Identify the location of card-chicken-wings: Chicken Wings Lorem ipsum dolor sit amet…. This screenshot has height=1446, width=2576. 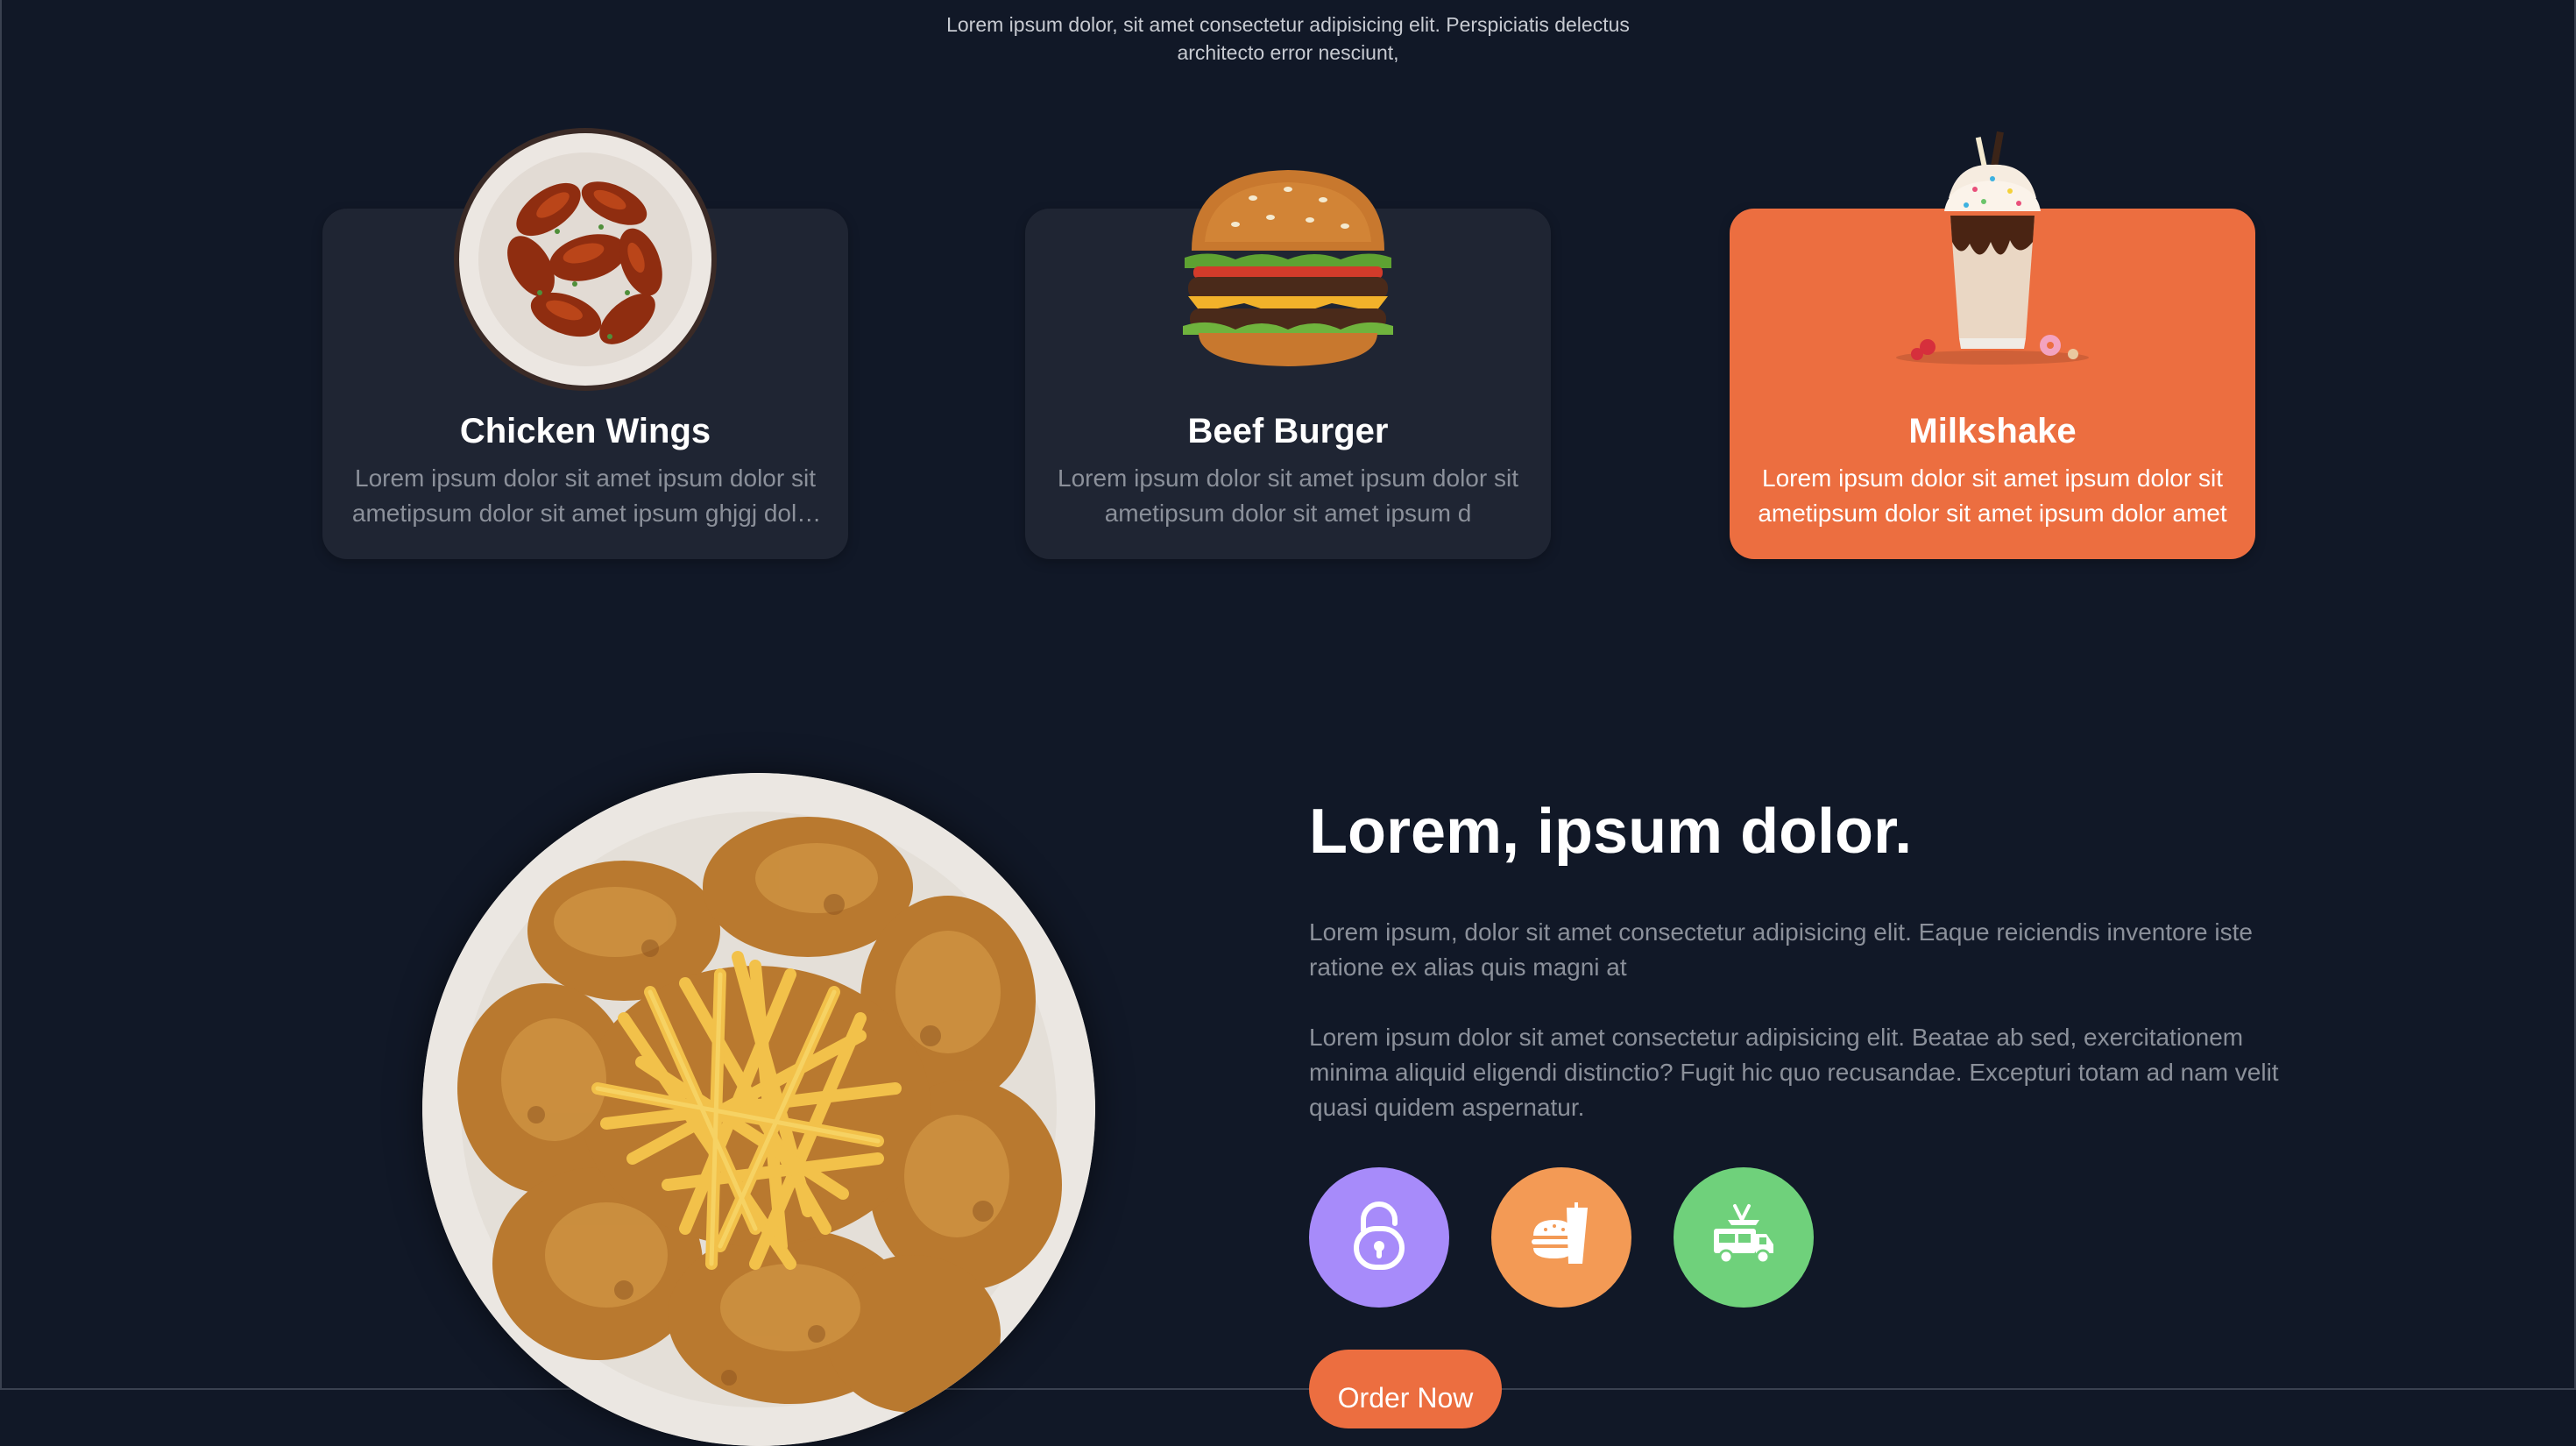
(585, 343).